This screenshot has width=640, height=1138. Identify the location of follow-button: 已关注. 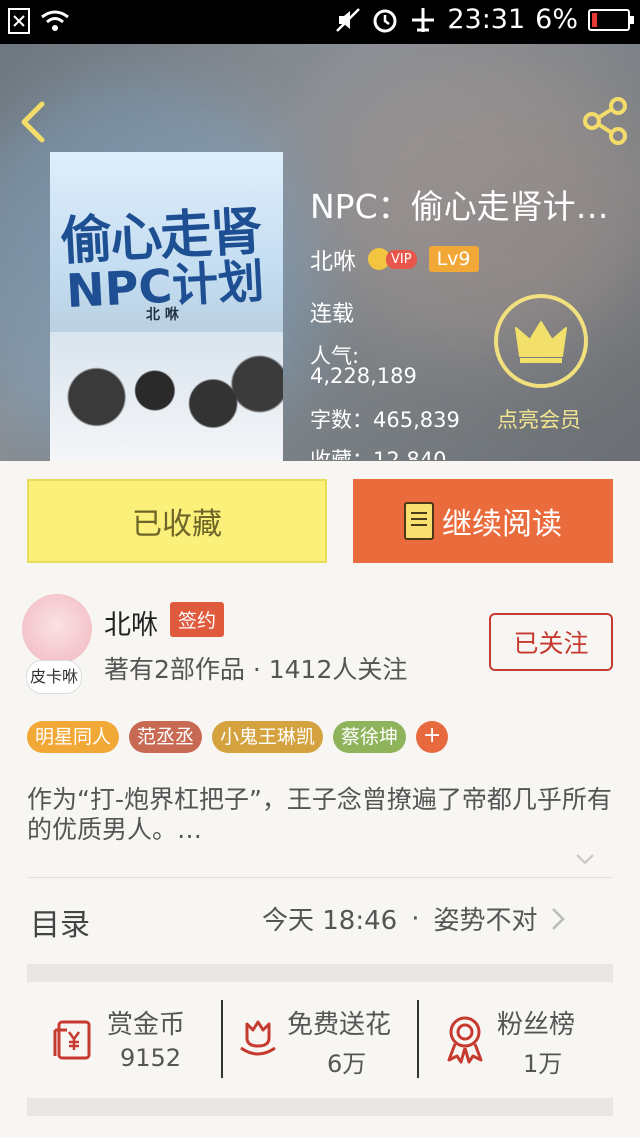
(551, 642).